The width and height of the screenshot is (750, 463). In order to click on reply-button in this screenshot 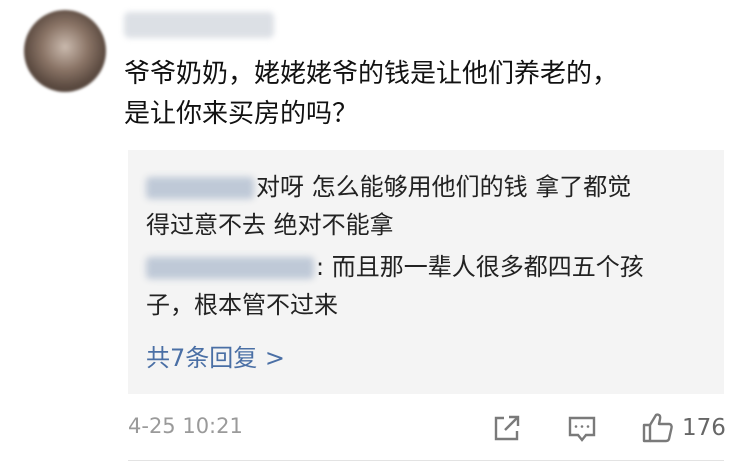, I will do `click(582, 428)`.